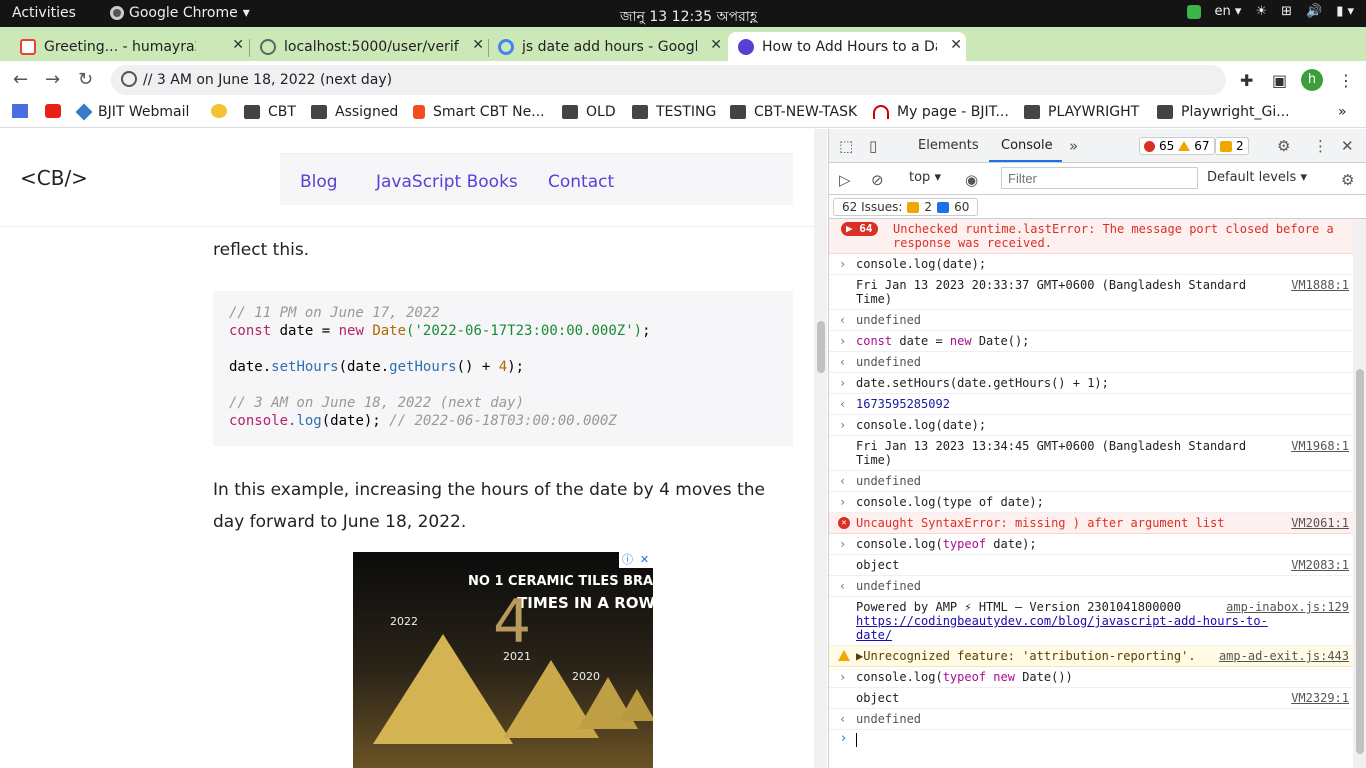 The width and height of the screenshot is (1366, 768). Describe the element at coordinates (674, 112) in the screenshot. I see `bookmark-folder: TESTING` at that location.